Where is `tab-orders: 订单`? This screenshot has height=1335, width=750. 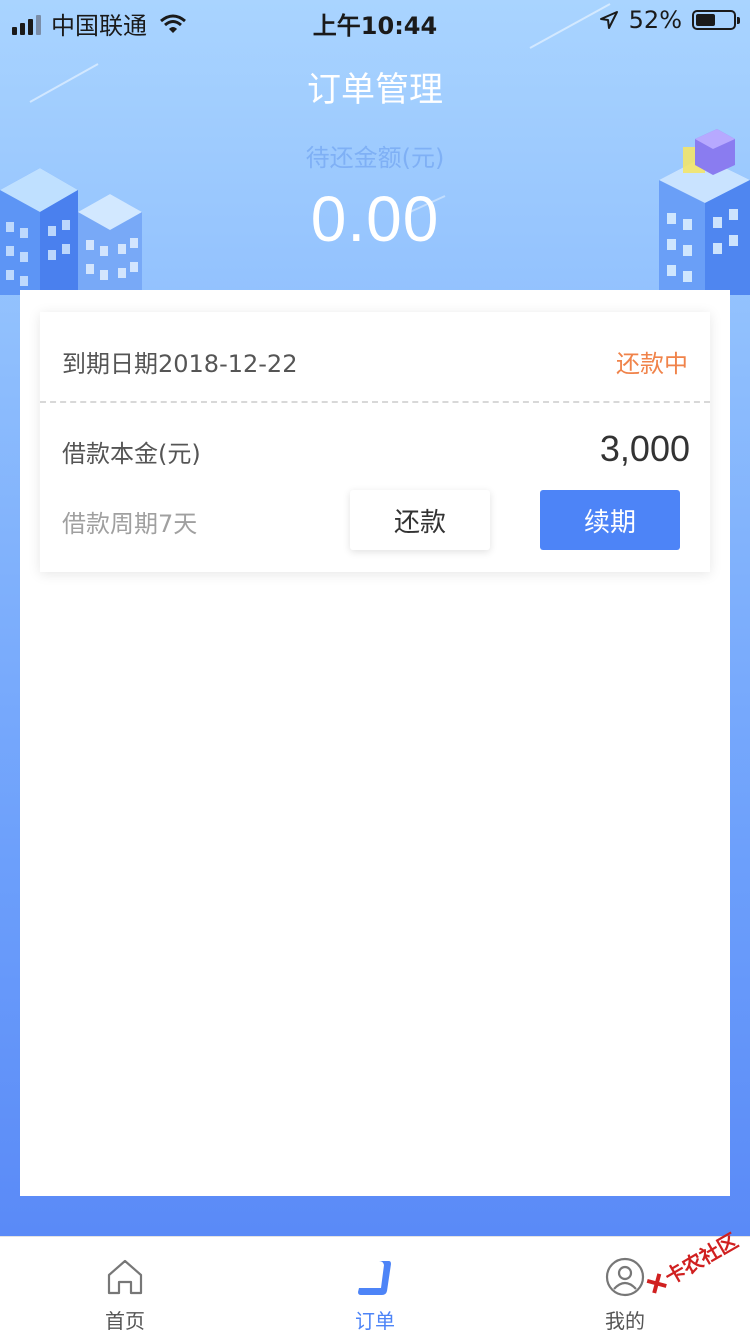 tab-orders: 订单 is located at coordinates (375, 1286).